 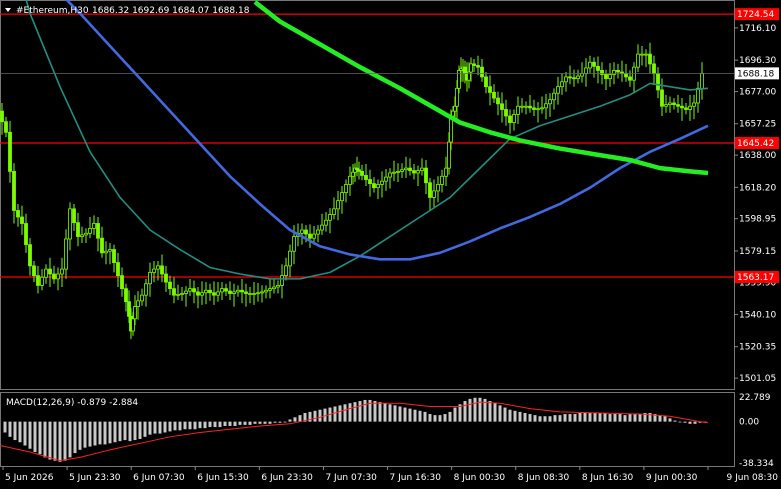 I want to click on time-tick-label: 9 Jun 00:30, so click(x=672, y=478).